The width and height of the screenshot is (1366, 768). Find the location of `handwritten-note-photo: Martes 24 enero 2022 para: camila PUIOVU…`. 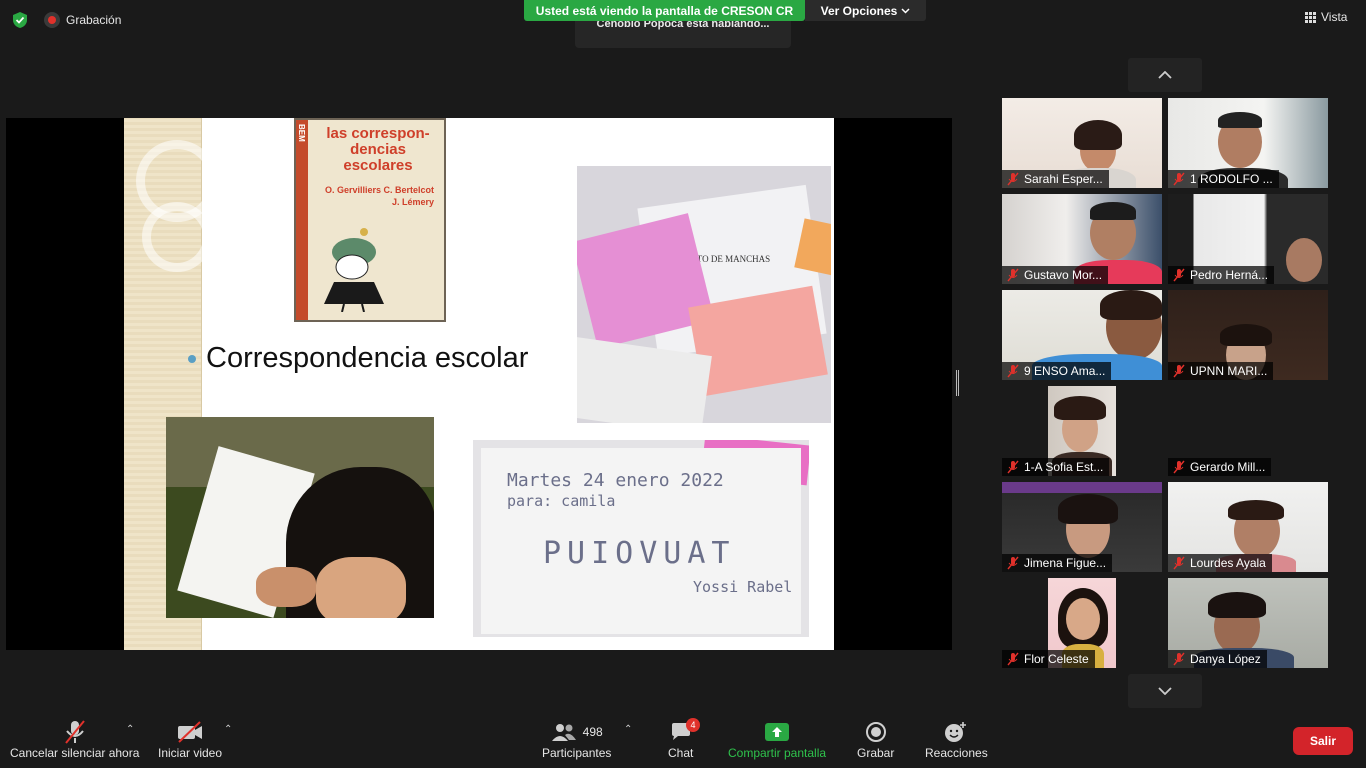

handwritten-note-photo: Martes 24 enero 2022 para: camila PUIOVU… is located at coordinates (641, 538).